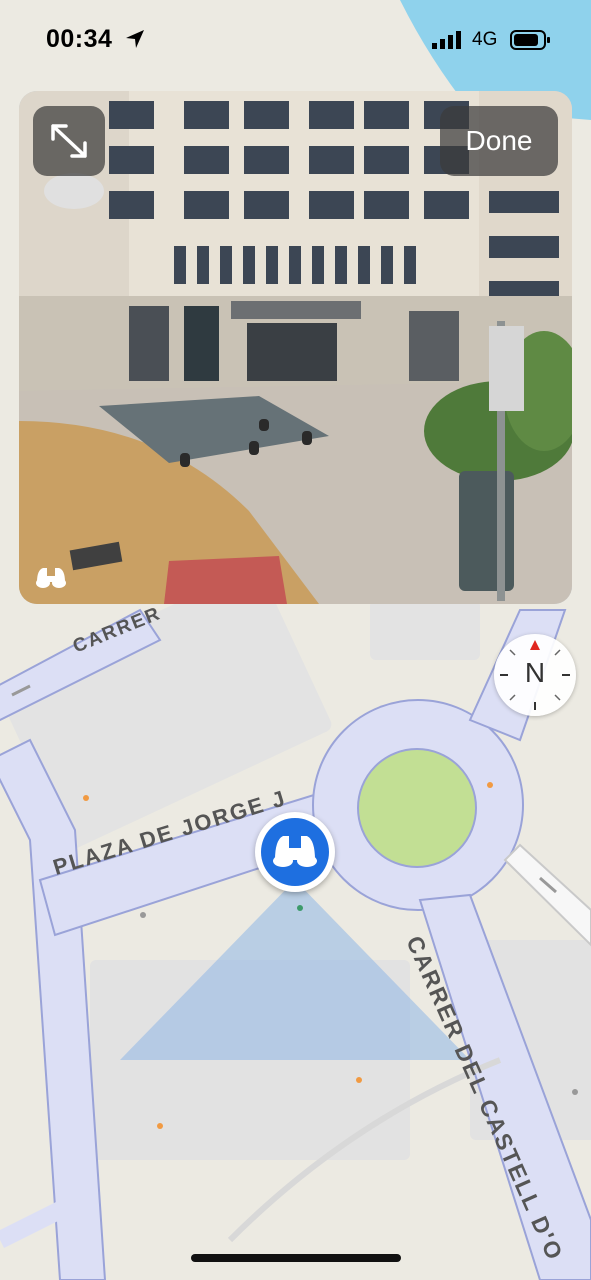 This screenshot has width=591, height=1280. What do you see at coordinates (135, 39) in the screenshot?
I see `location-arrow-icon` at bounding box center [135, 39].